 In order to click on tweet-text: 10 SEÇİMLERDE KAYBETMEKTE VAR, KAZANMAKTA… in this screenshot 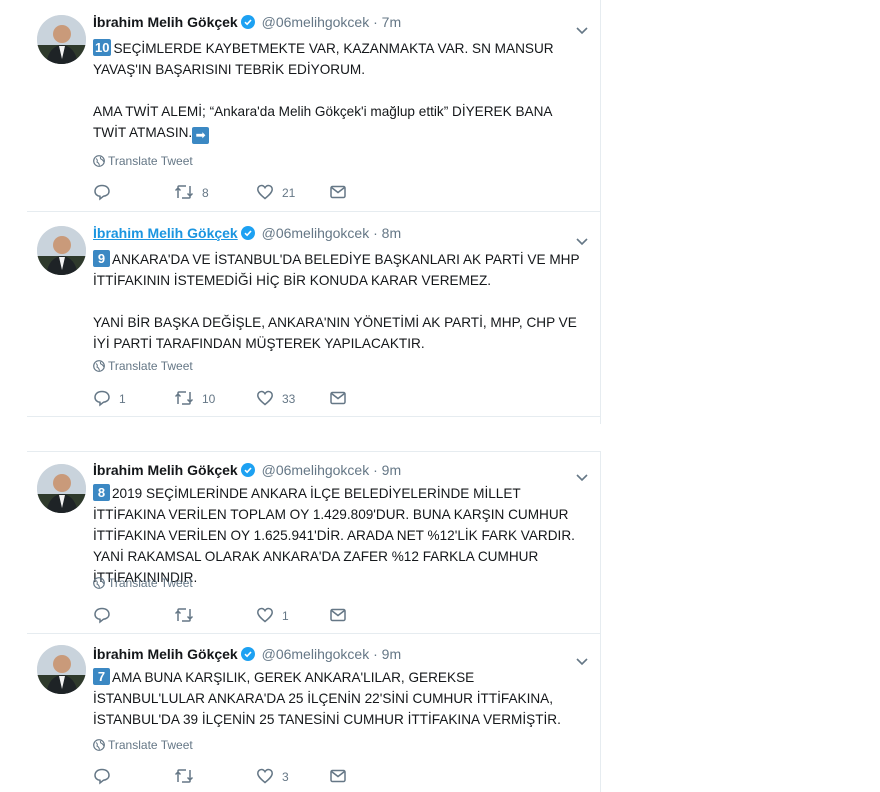, I will do `click(340, 91)`.